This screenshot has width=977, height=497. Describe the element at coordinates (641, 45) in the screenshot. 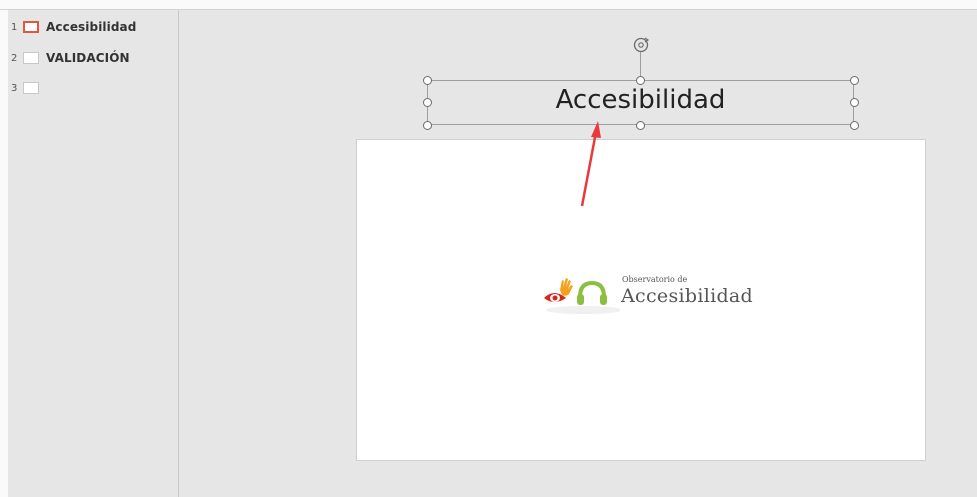

I see `rotate-handle-icon` at that location.